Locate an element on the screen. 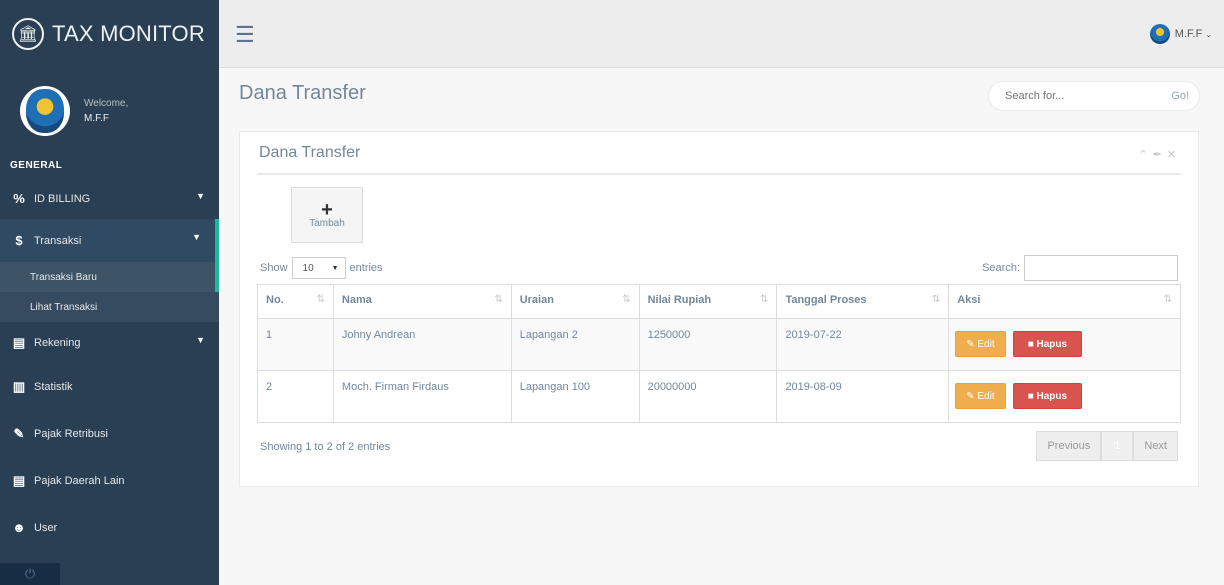 Image resolution: width=1224 pixels, height=585 pixels. panel-header: Dana Transfer ⌃✒✕ is located at coordinates (719, 158).